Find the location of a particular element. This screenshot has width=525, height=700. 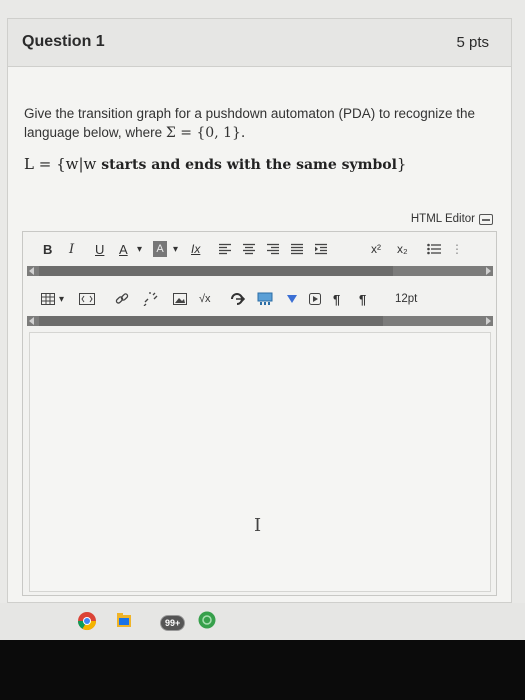

sigma-definition: Σ = {0, 1}. is located at coordinates (205, 133).